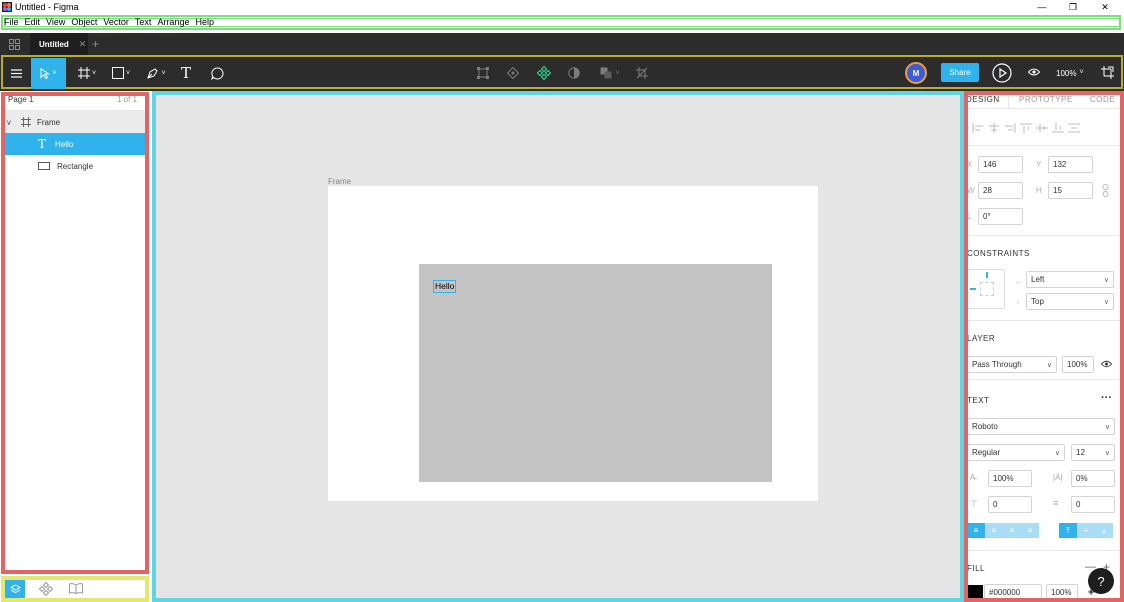 The width and height of the screenshot is (1124, 602). I want to click on text-align-justify-icon: ≡, so click(1030, 530).